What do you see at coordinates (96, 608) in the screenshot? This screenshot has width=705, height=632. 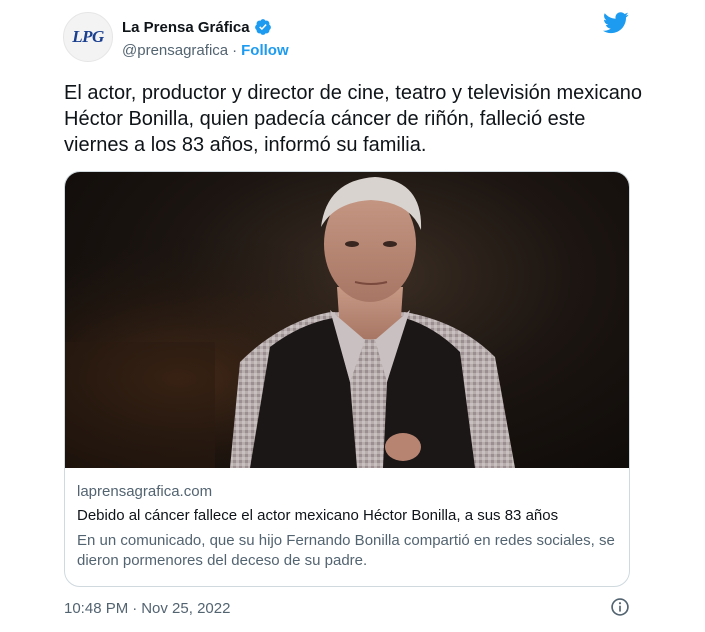 I see `tweet-time: 10:48 PM` at bounding box center [96, 608].